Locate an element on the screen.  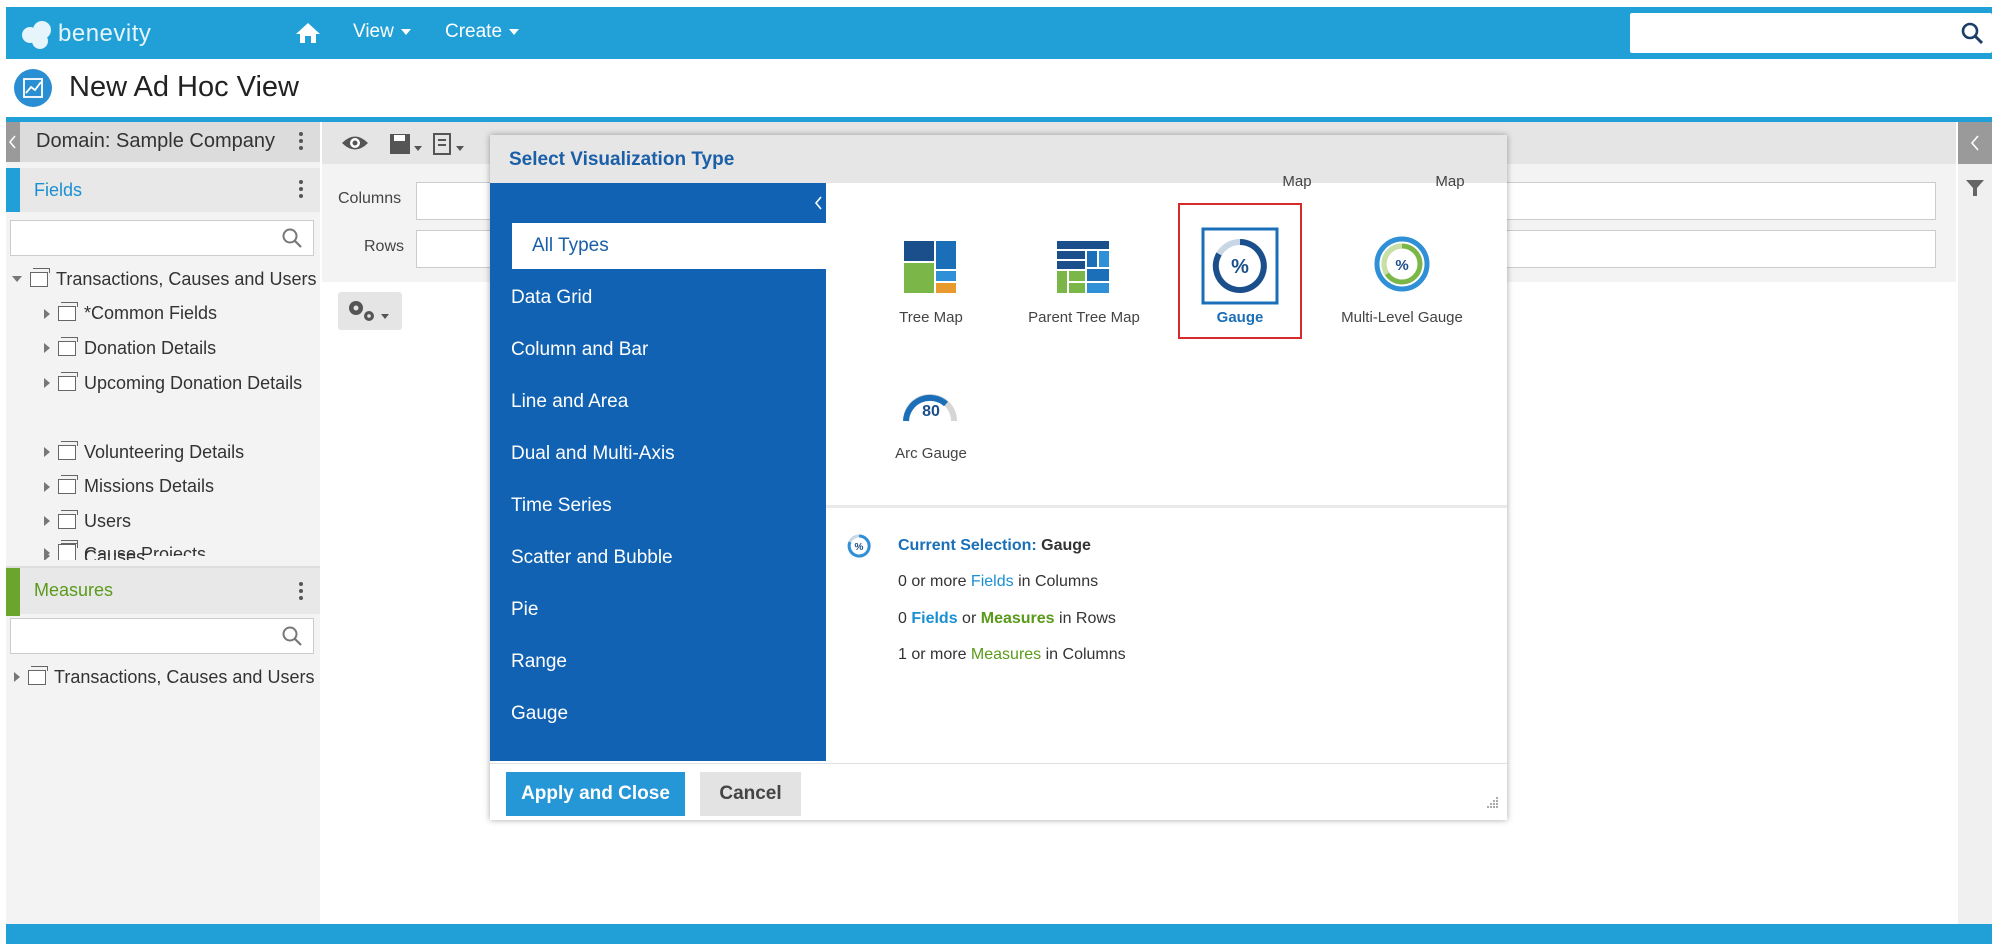
benevity-logo-icon is located at coordinates (37, 34).